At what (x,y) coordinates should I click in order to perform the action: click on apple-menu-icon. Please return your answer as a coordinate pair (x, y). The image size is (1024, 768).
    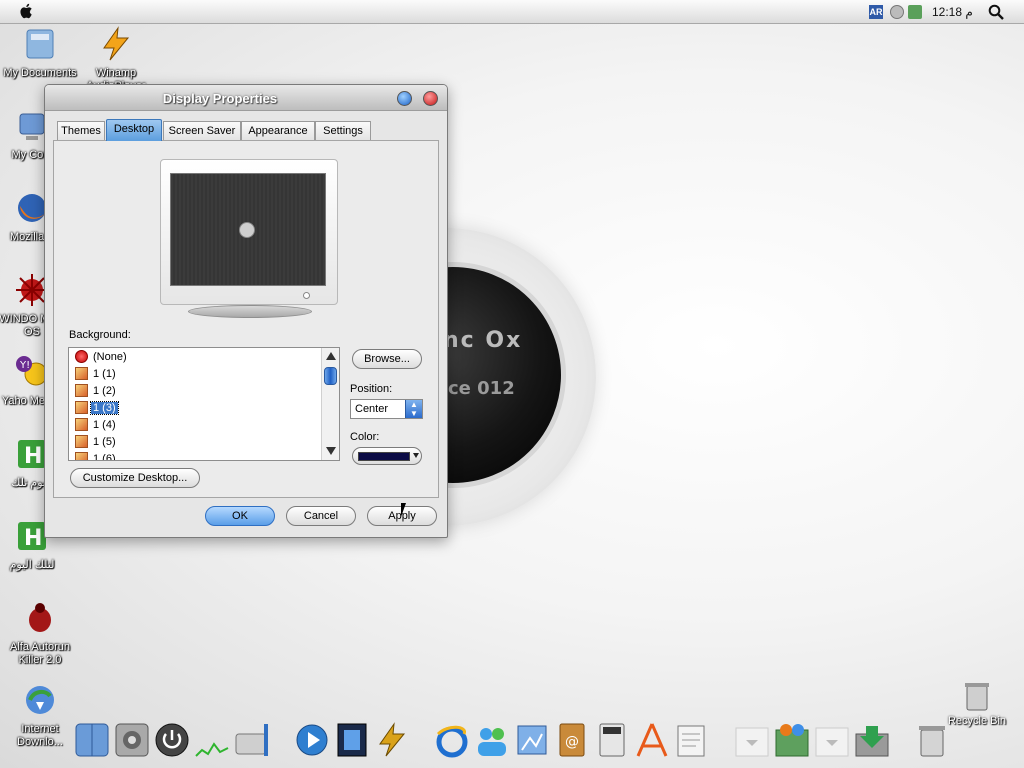
    Looking at the image, I should click on (27, 11).